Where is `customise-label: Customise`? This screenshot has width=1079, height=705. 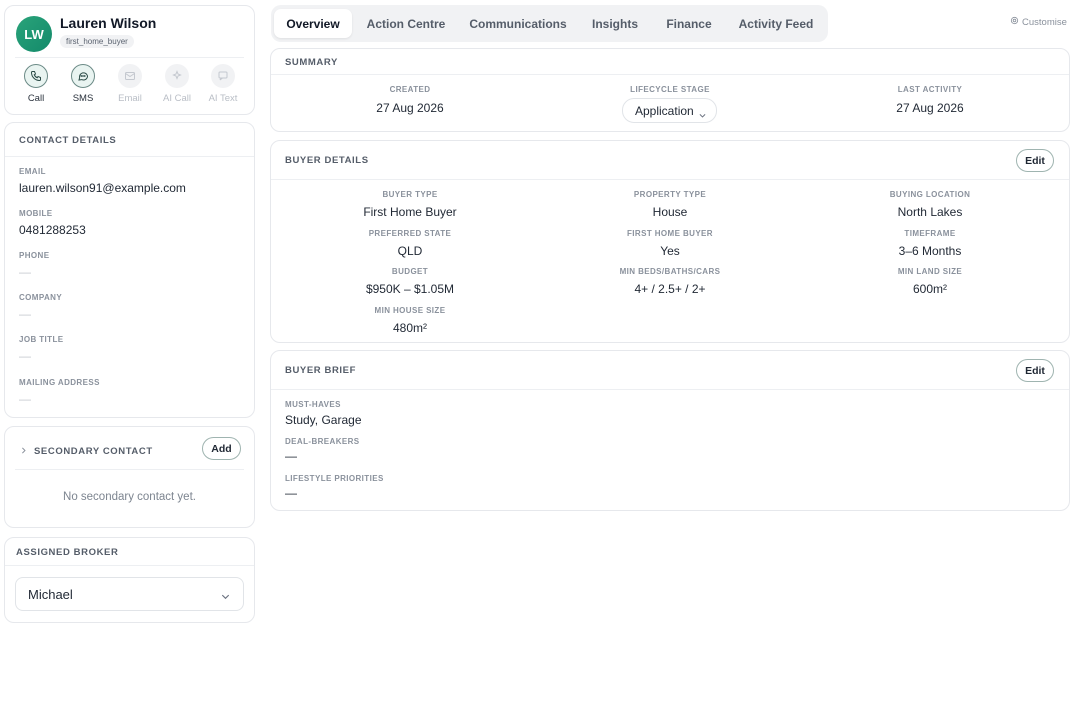
customise-label: Customise is located at coordinates (1044, 22).